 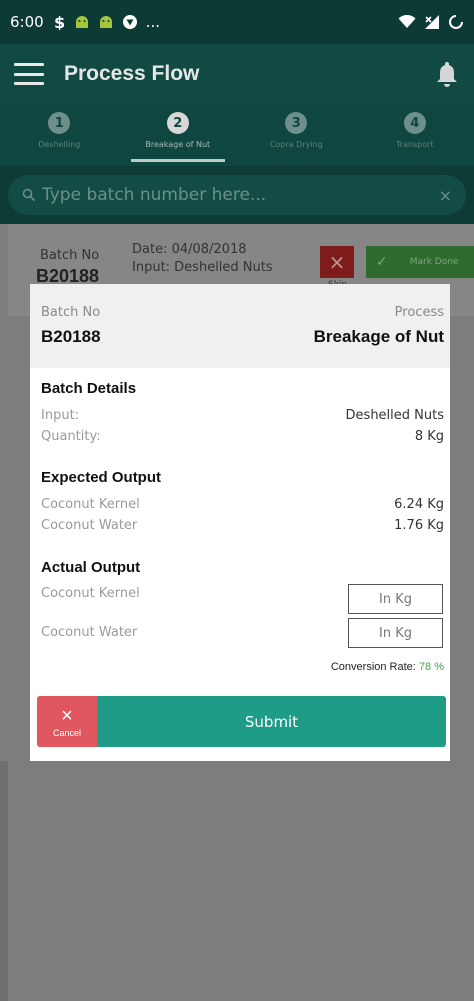 I want to click on search-input, so click(x=240, y=195).